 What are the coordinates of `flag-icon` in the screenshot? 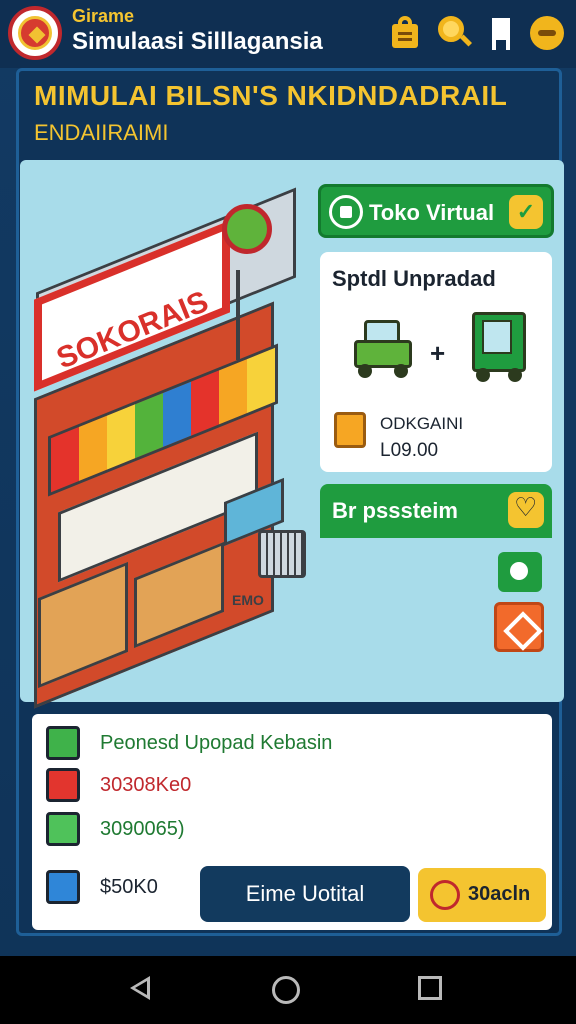 It's located at (503, 32).